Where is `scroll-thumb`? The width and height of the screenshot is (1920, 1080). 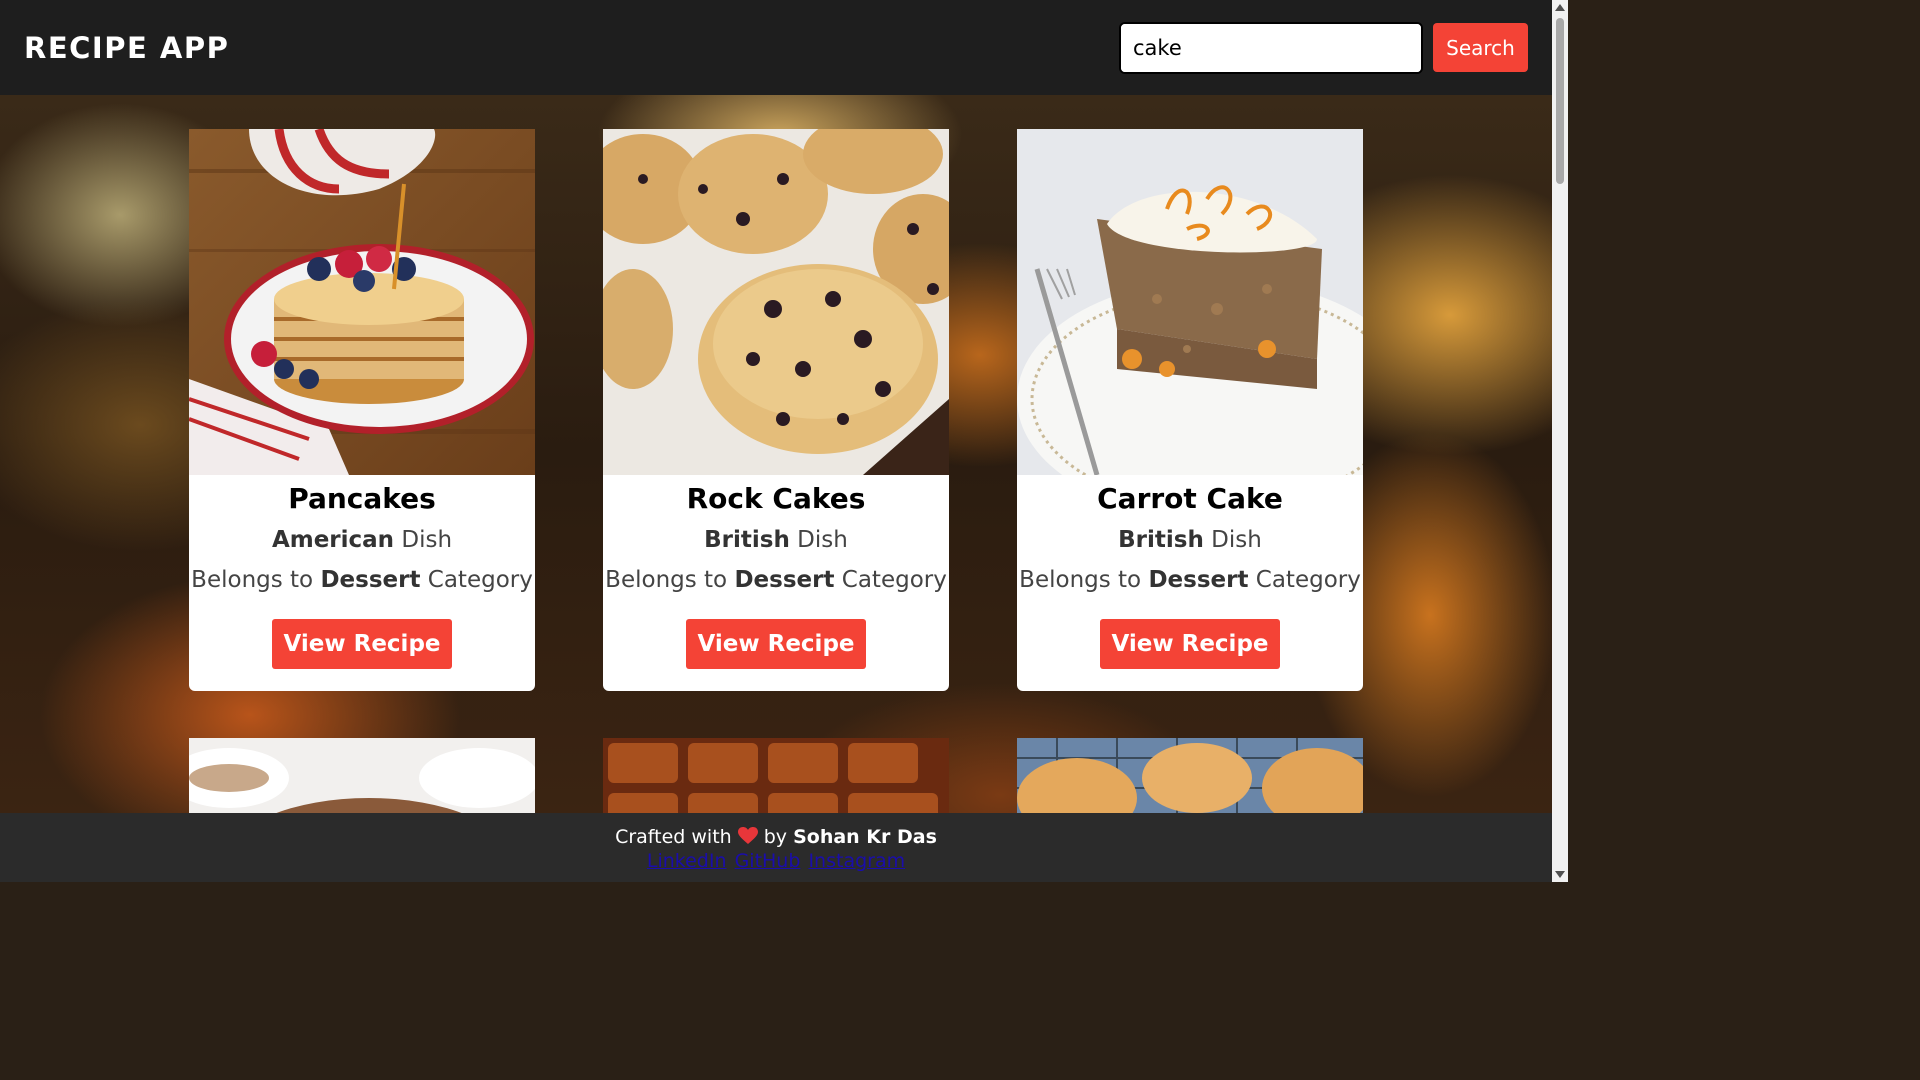
scroll-thumb is located at coordinates (1560, 101).